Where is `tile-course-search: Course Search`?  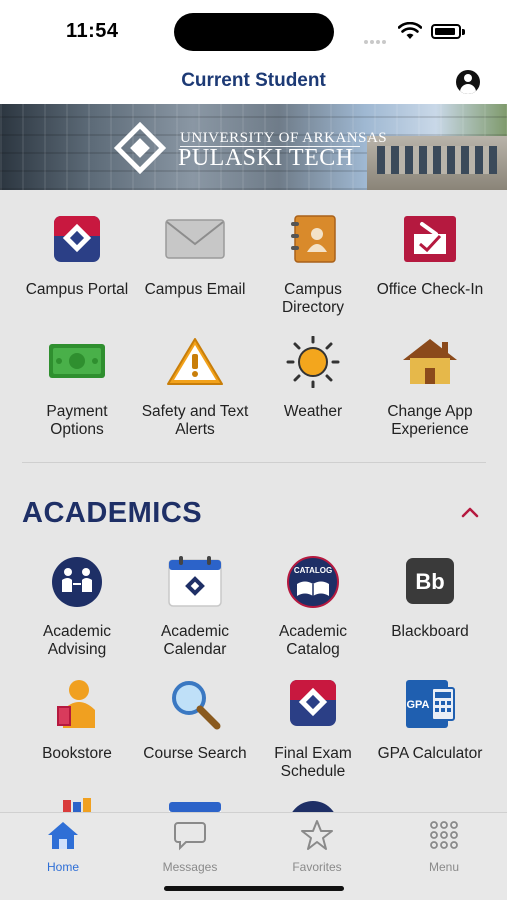 tile-course-search: Course Search is located at coordinates (195, 720).